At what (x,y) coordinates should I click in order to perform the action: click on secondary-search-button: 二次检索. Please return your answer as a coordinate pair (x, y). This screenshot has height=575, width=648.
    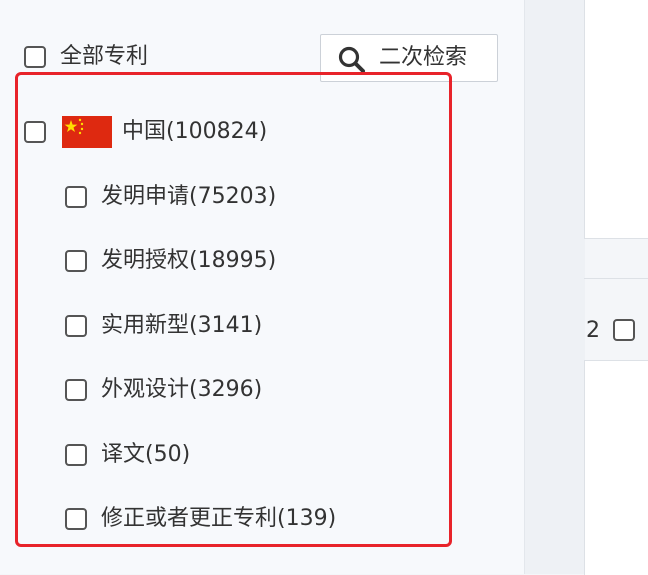
    Looking at the image, I should click on (409, 58).